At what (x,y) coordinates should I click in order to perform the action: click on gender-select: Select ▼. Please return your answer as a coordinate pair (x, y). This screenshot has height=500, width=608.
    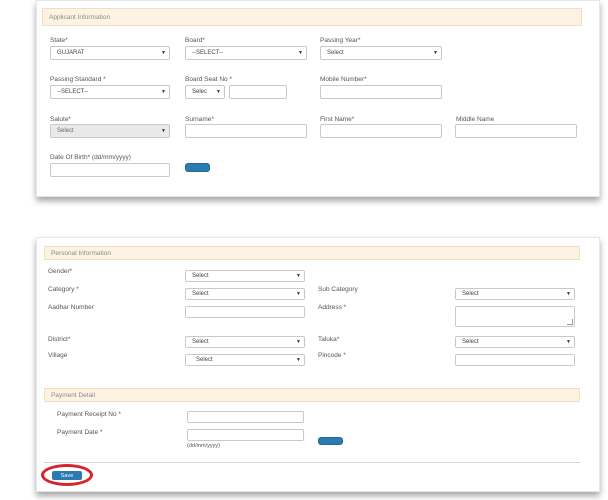
    Looking at the image, I should click on (245, 276).